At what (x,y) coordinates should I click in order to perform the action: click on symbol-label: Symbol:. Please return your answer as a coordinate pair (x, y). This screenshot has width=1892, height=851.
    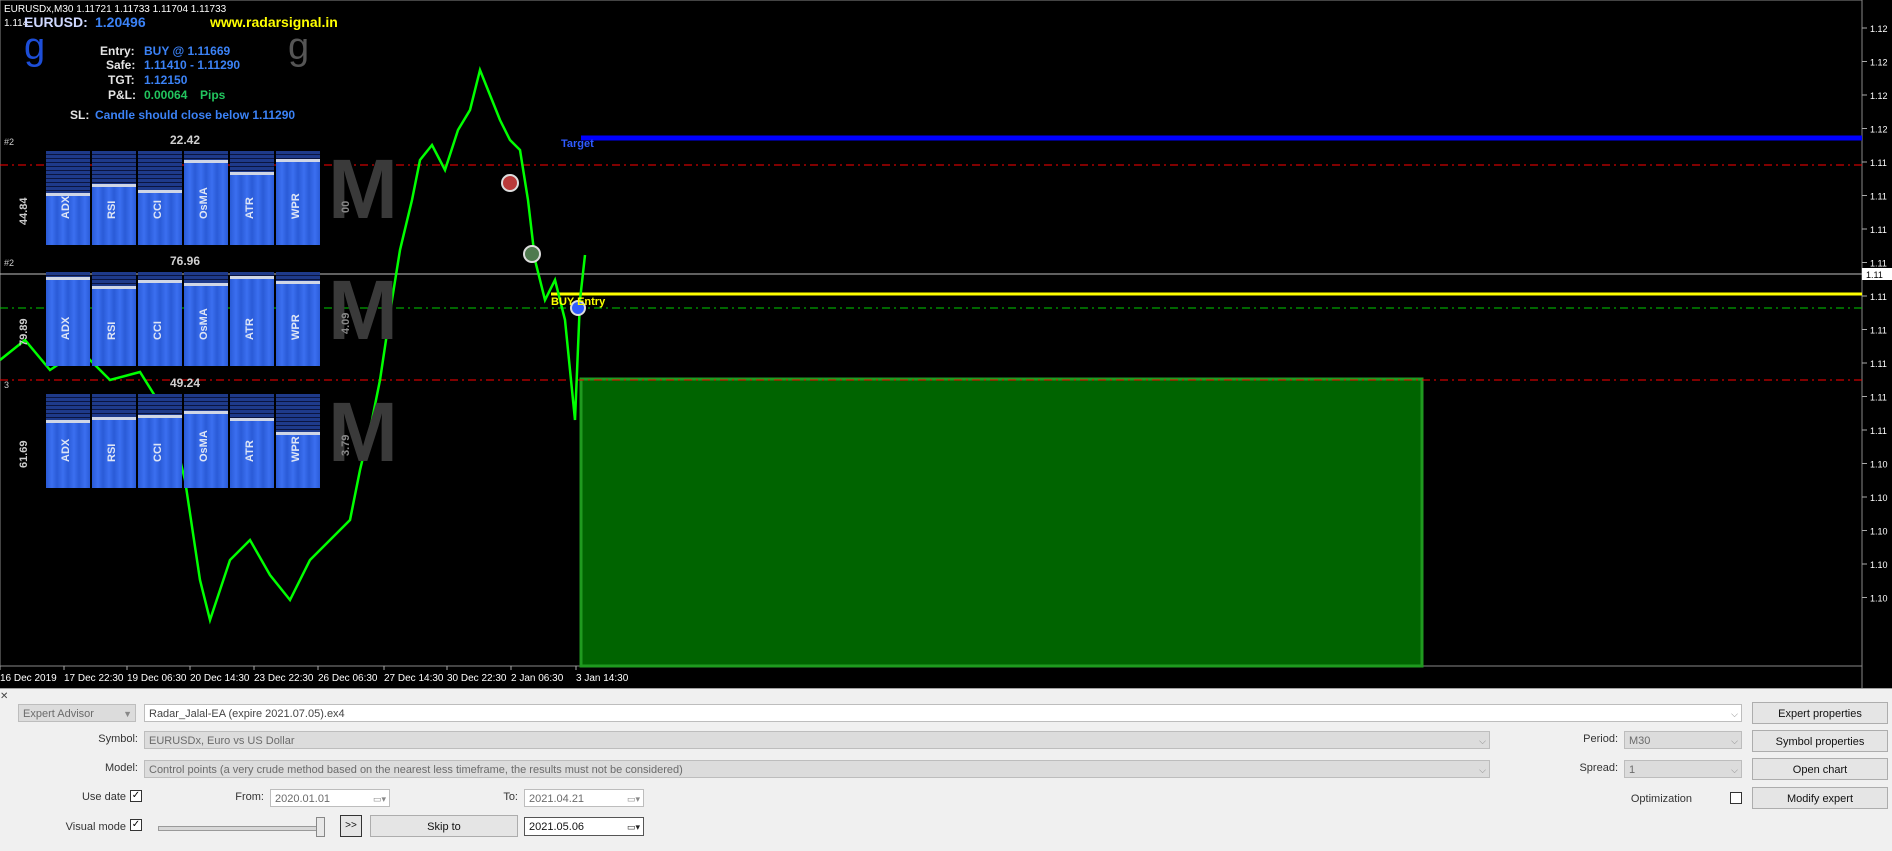
    Looking at the image, I should click on (118, 739).